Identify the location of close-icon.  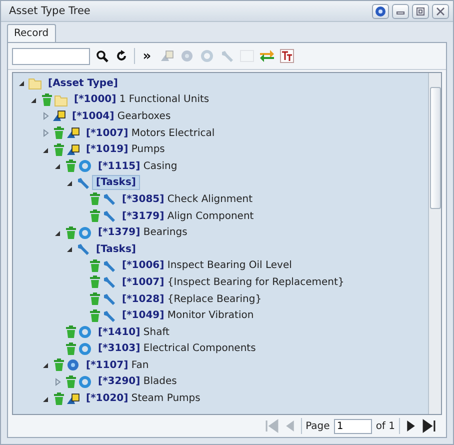
(440, 11).